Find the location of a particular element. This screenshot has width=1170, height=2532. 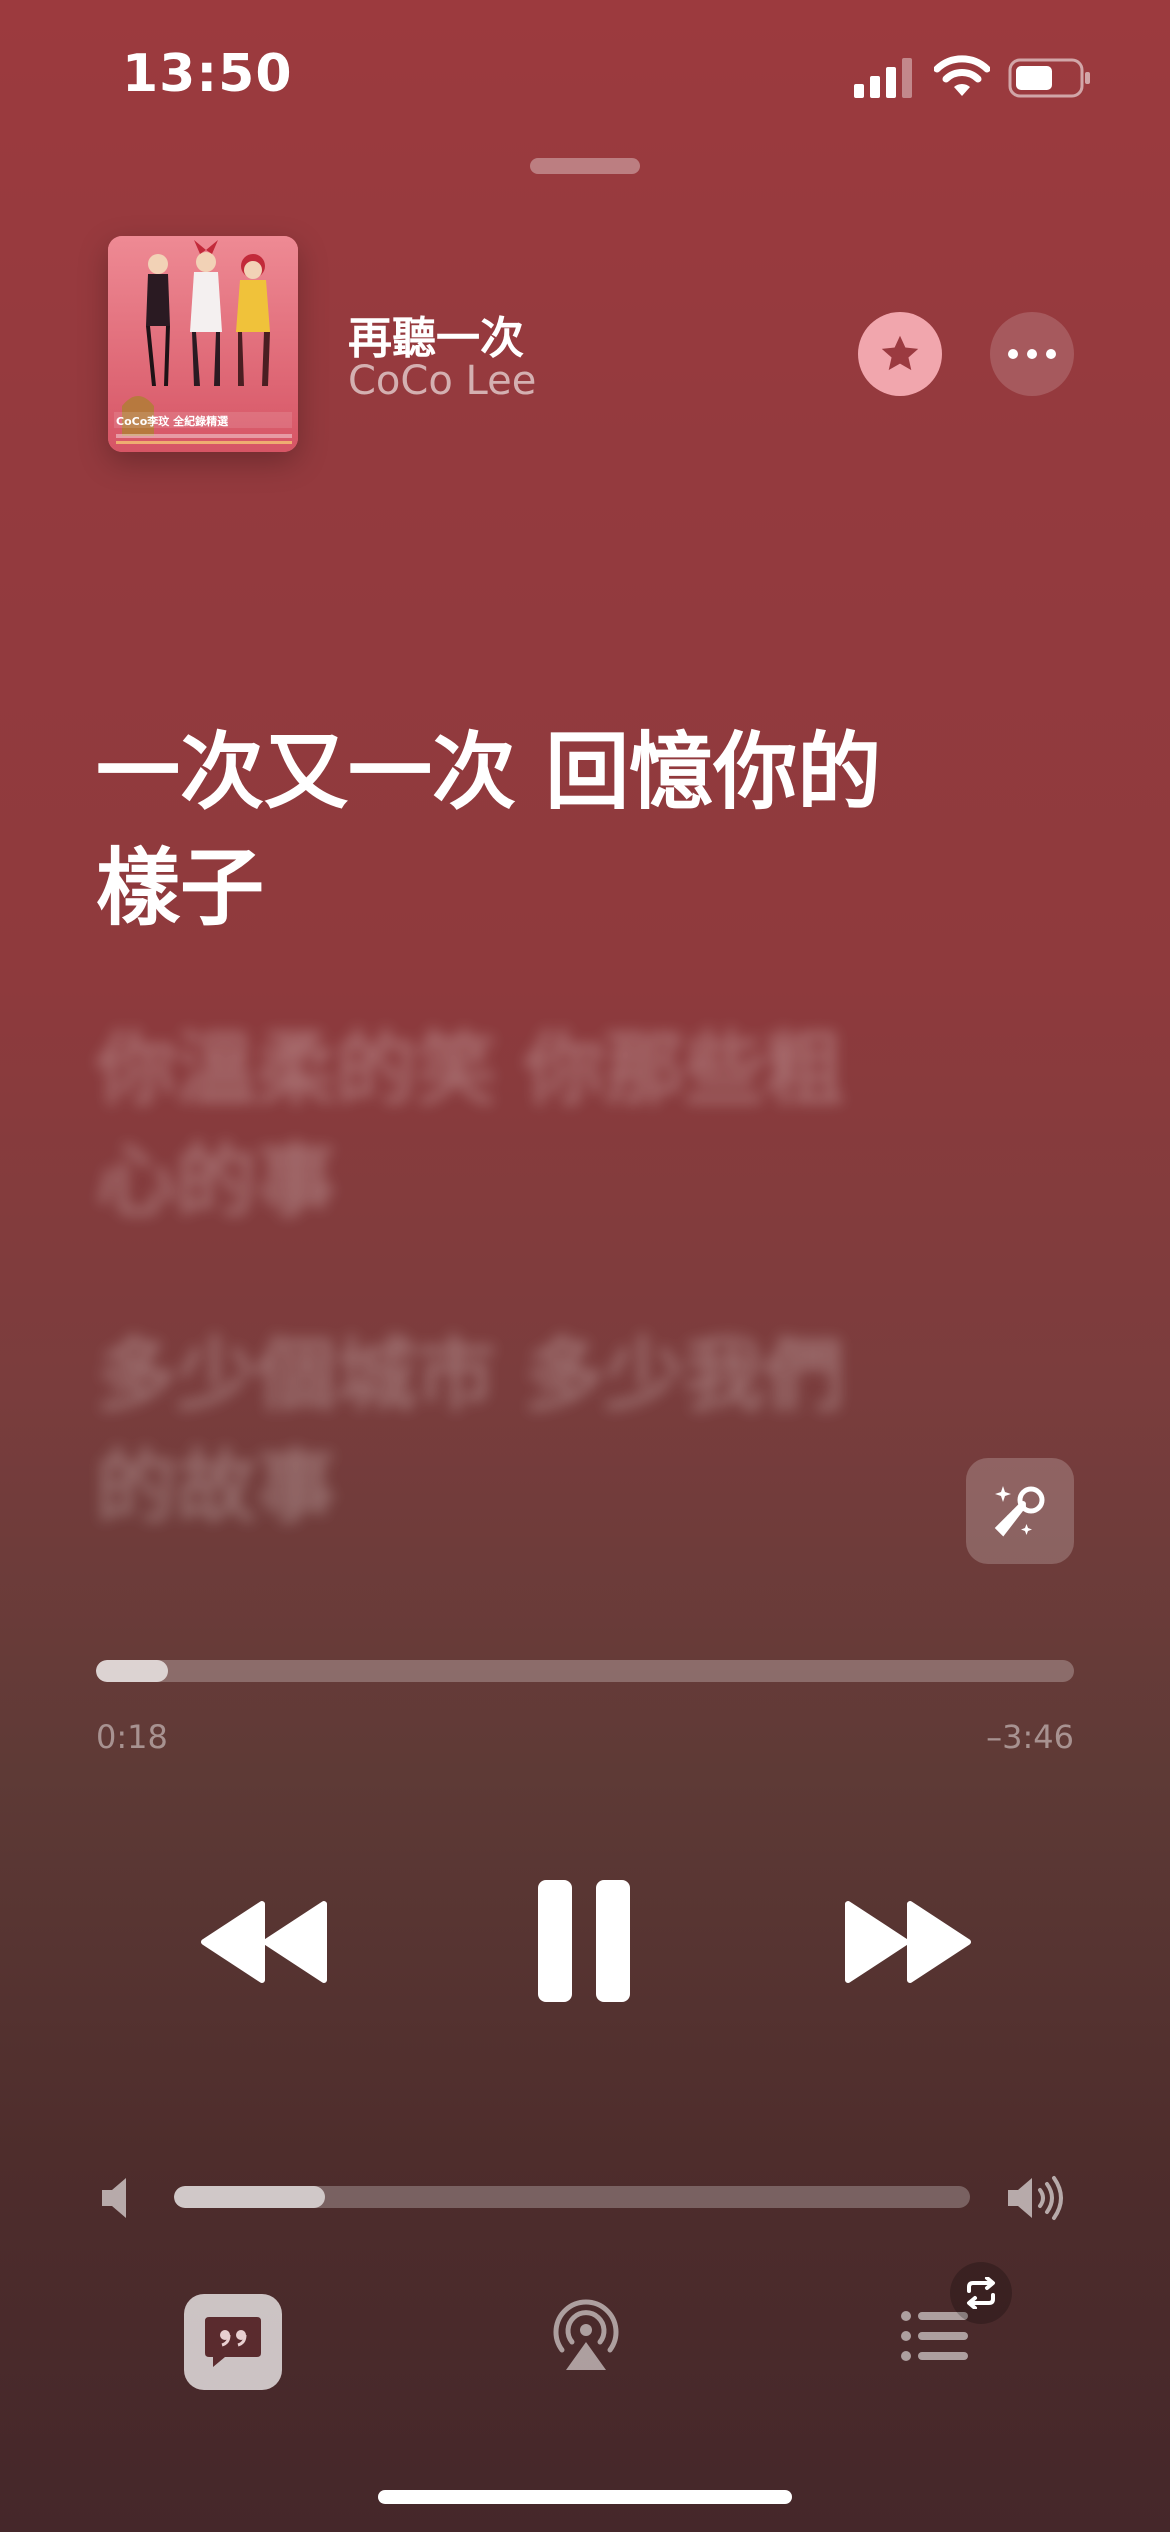

volume-low-icon is located at coordinates (114, 2198).